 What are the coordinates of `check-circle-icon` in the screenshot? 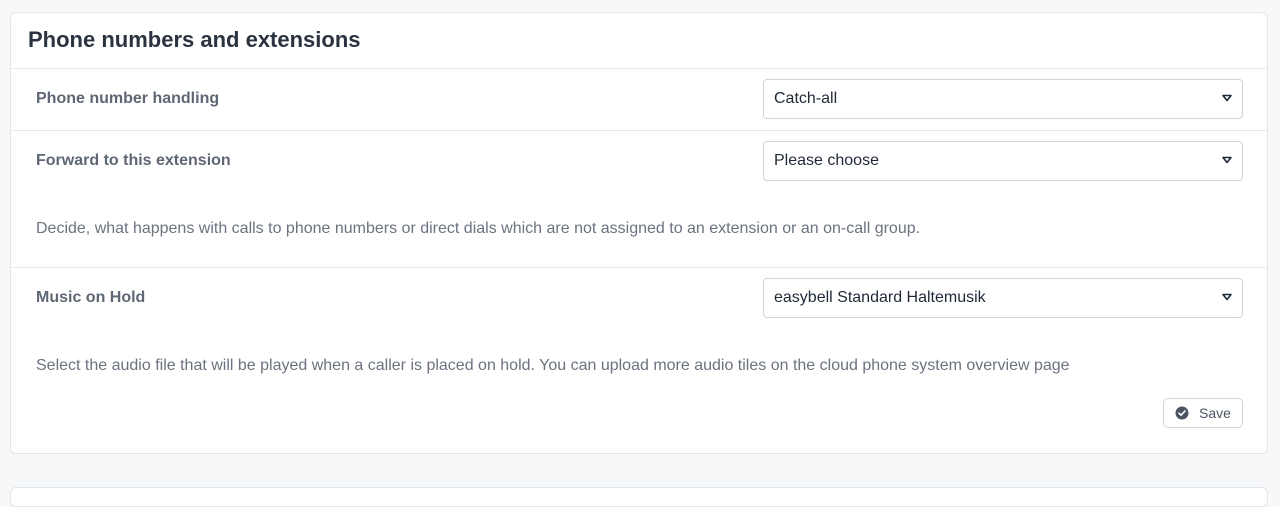 It's located at (1182, 413).